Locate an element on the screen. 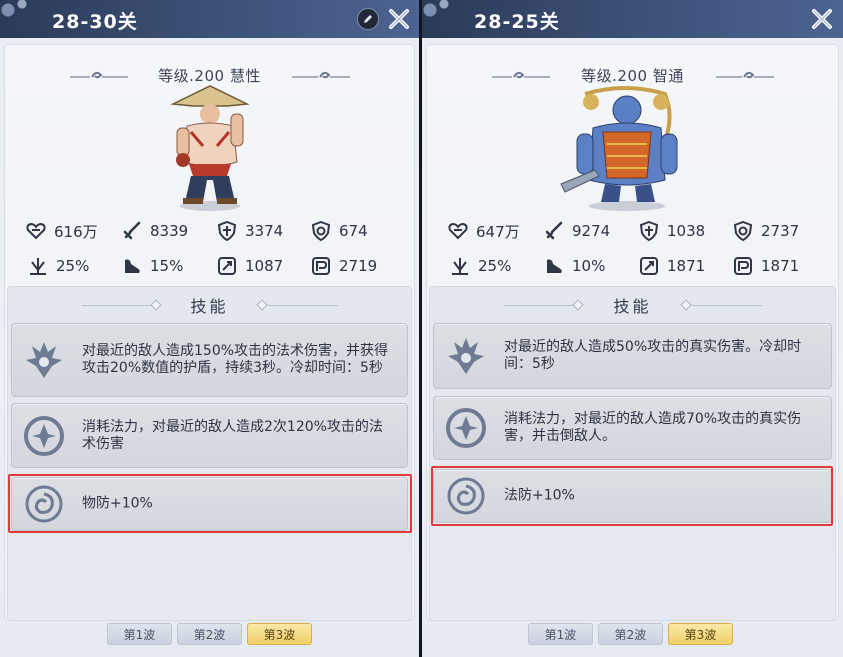 This screenshot has height=657, width=843. stat-physical-penetration-value: 1087 is located at coordinates (264, 266).